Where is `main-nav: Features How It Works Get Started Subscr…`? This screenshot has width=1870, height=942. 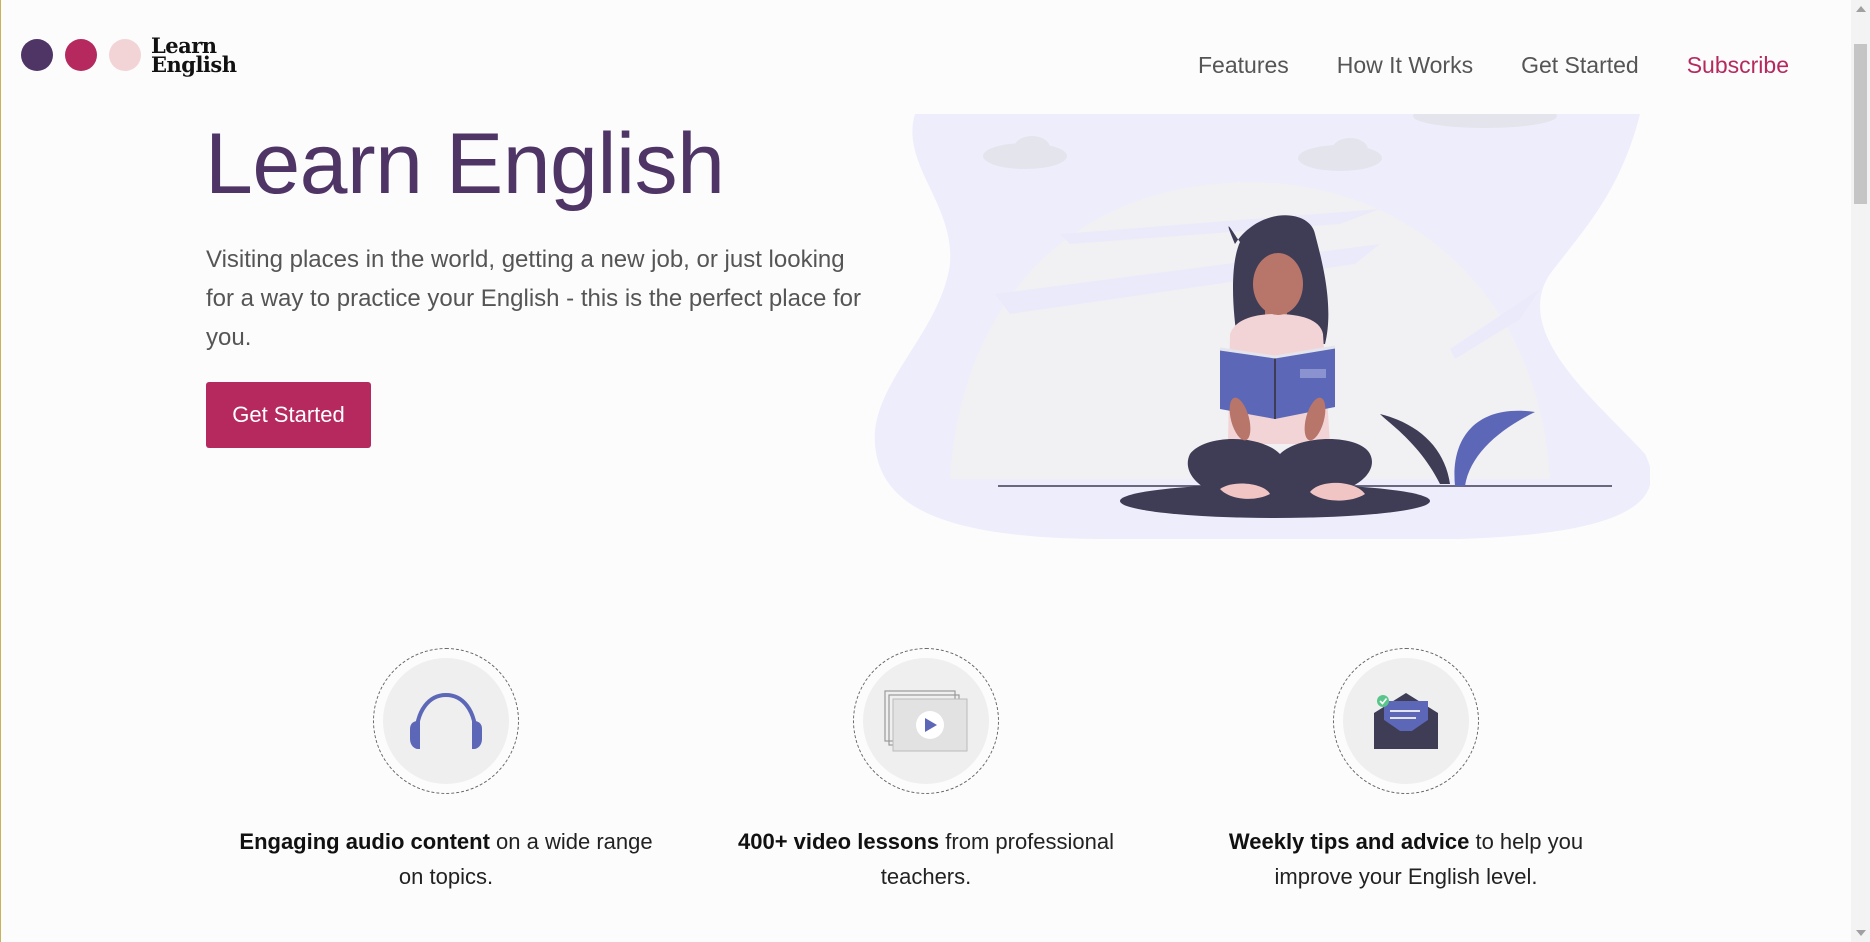 main-nav: Features How It Works Get Started Subscr… is located at coordinates (1493, 65).